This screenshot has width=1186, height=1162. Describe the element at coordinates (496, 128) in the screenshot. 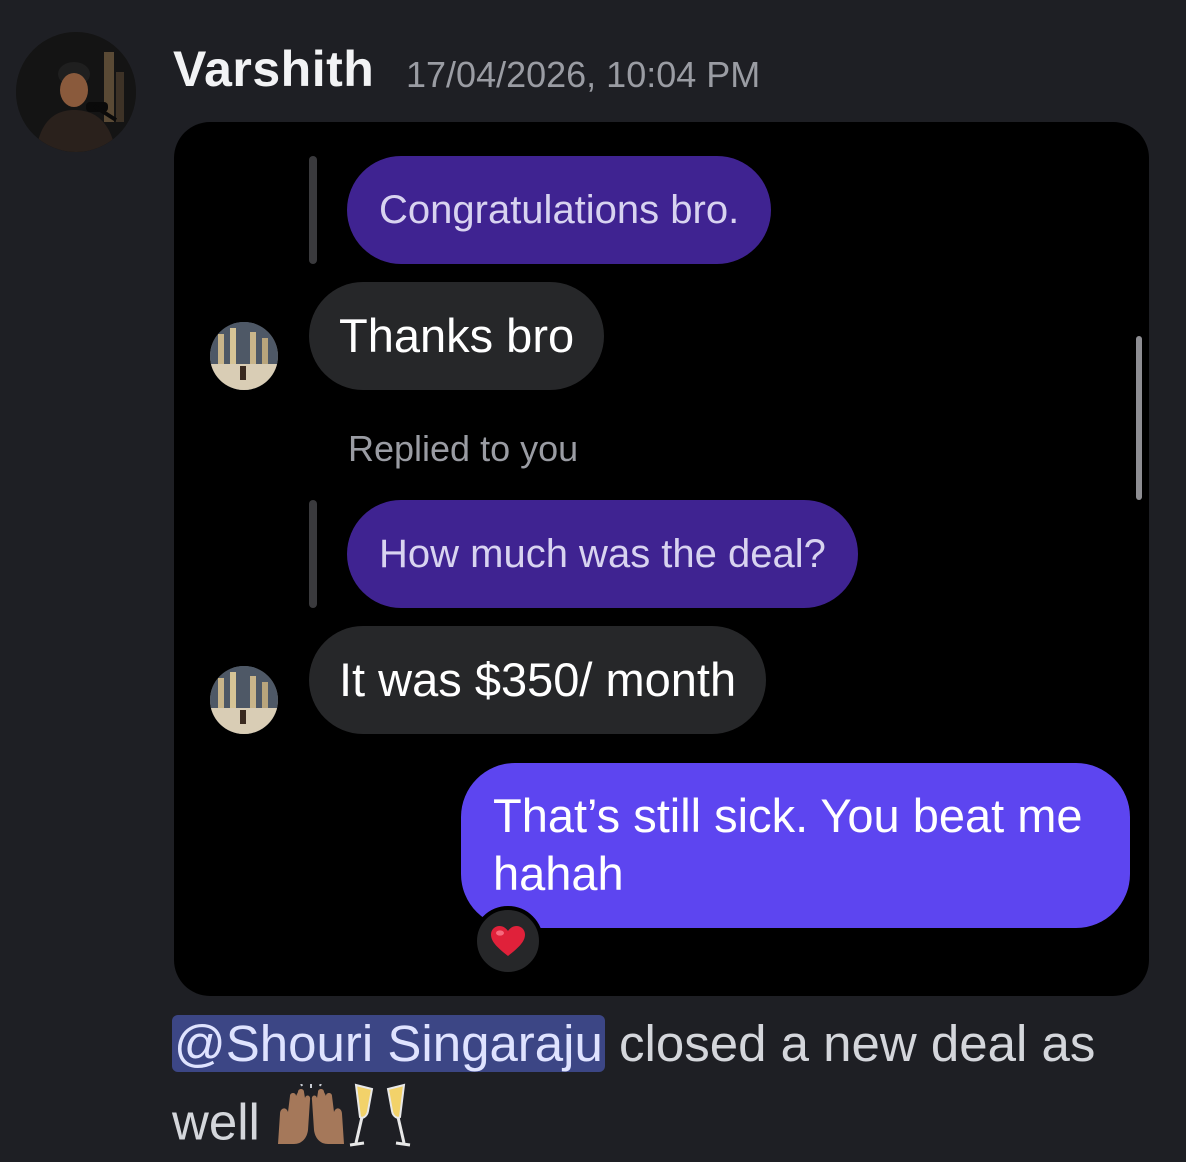

I see `cropped-text-fragment` at that location.